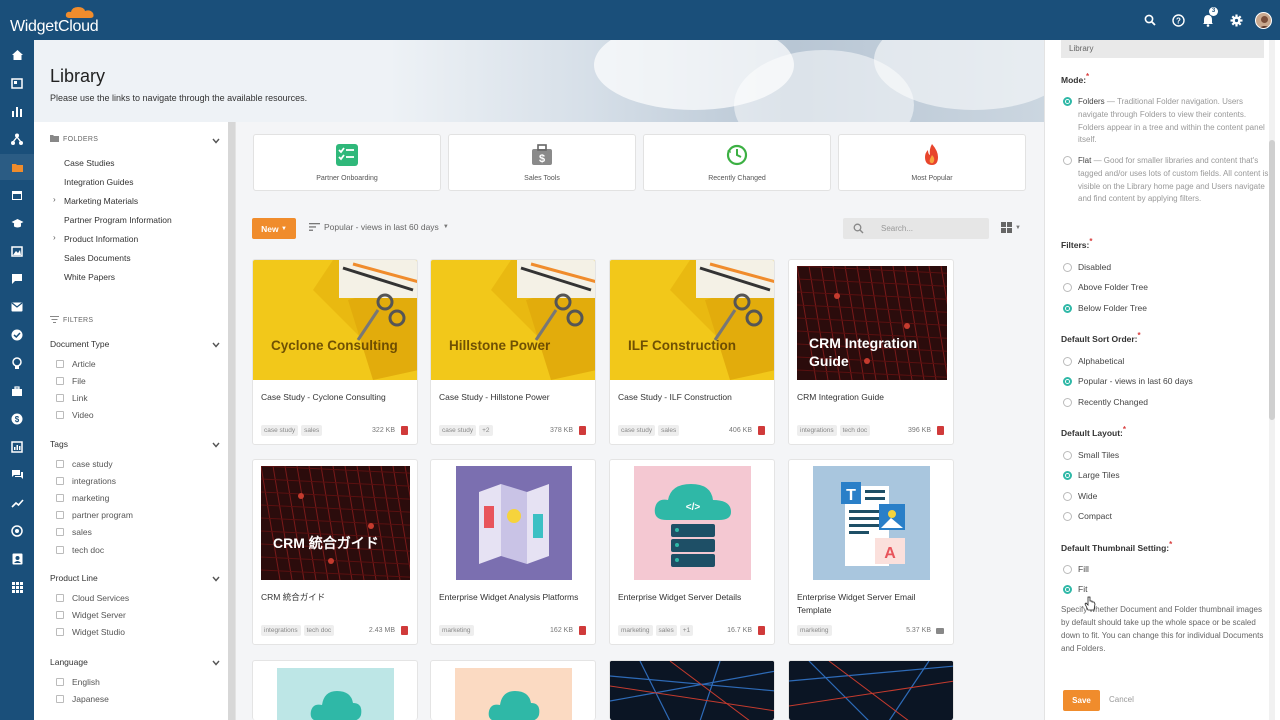 Image resolution: width=1280 pixels, height=720 pixels. What do you see at coordinates (1067, 496) in the screenshot?
I see `radio-wide` at bounding box center [1067, 496].